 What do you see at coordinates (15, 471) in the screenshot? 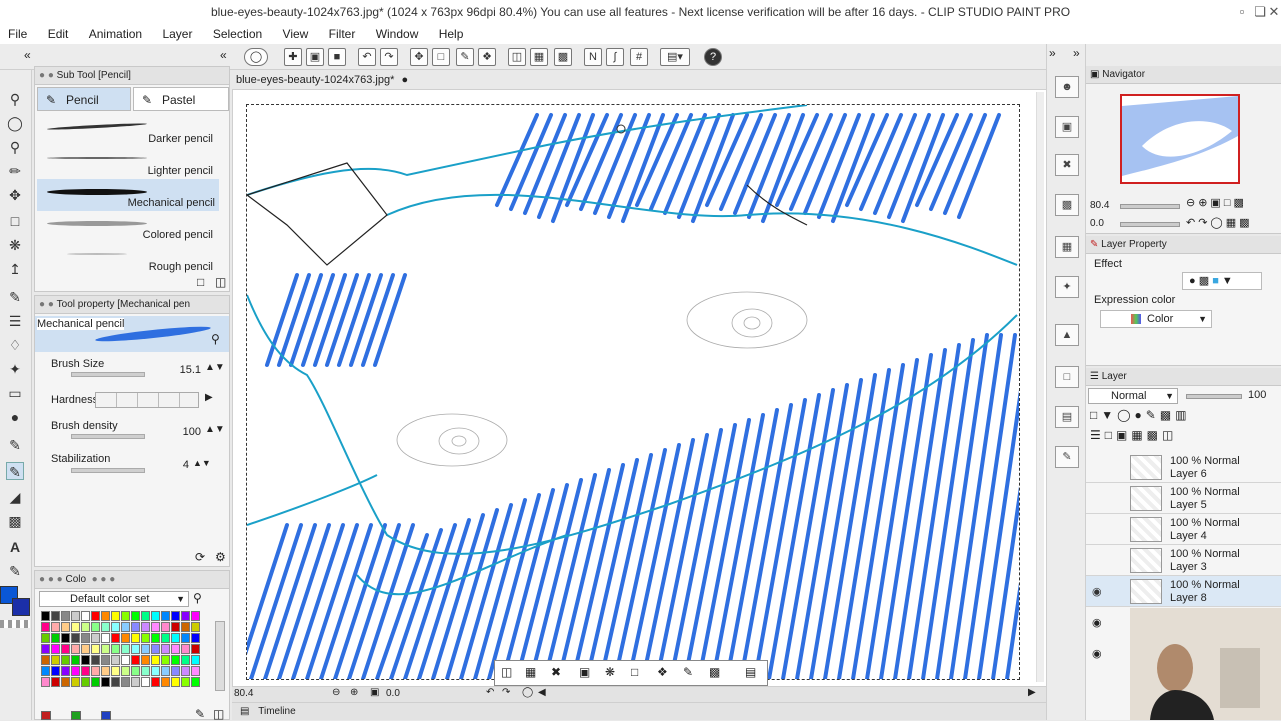
I see `pencil-active-icon: ✎` at bounding box center [15, 471].